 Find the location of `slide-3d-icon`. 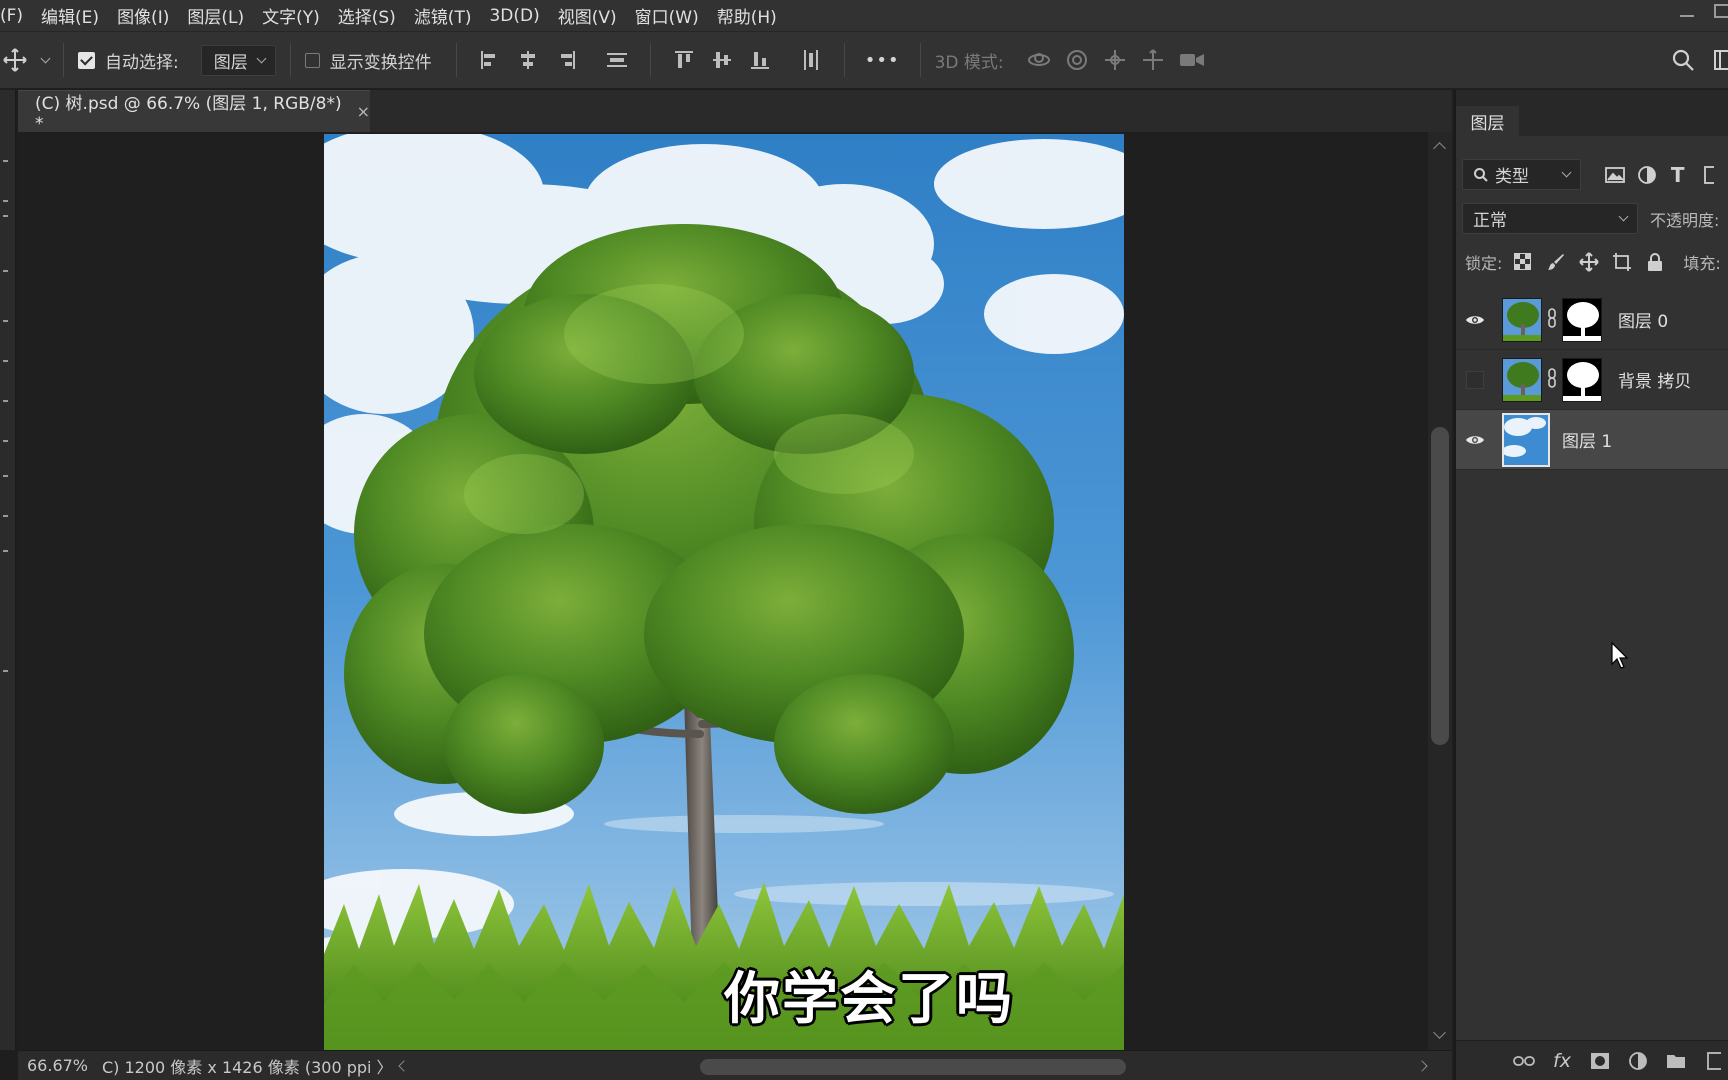

slide-3d-icon is located at coordinates (1153, 60).